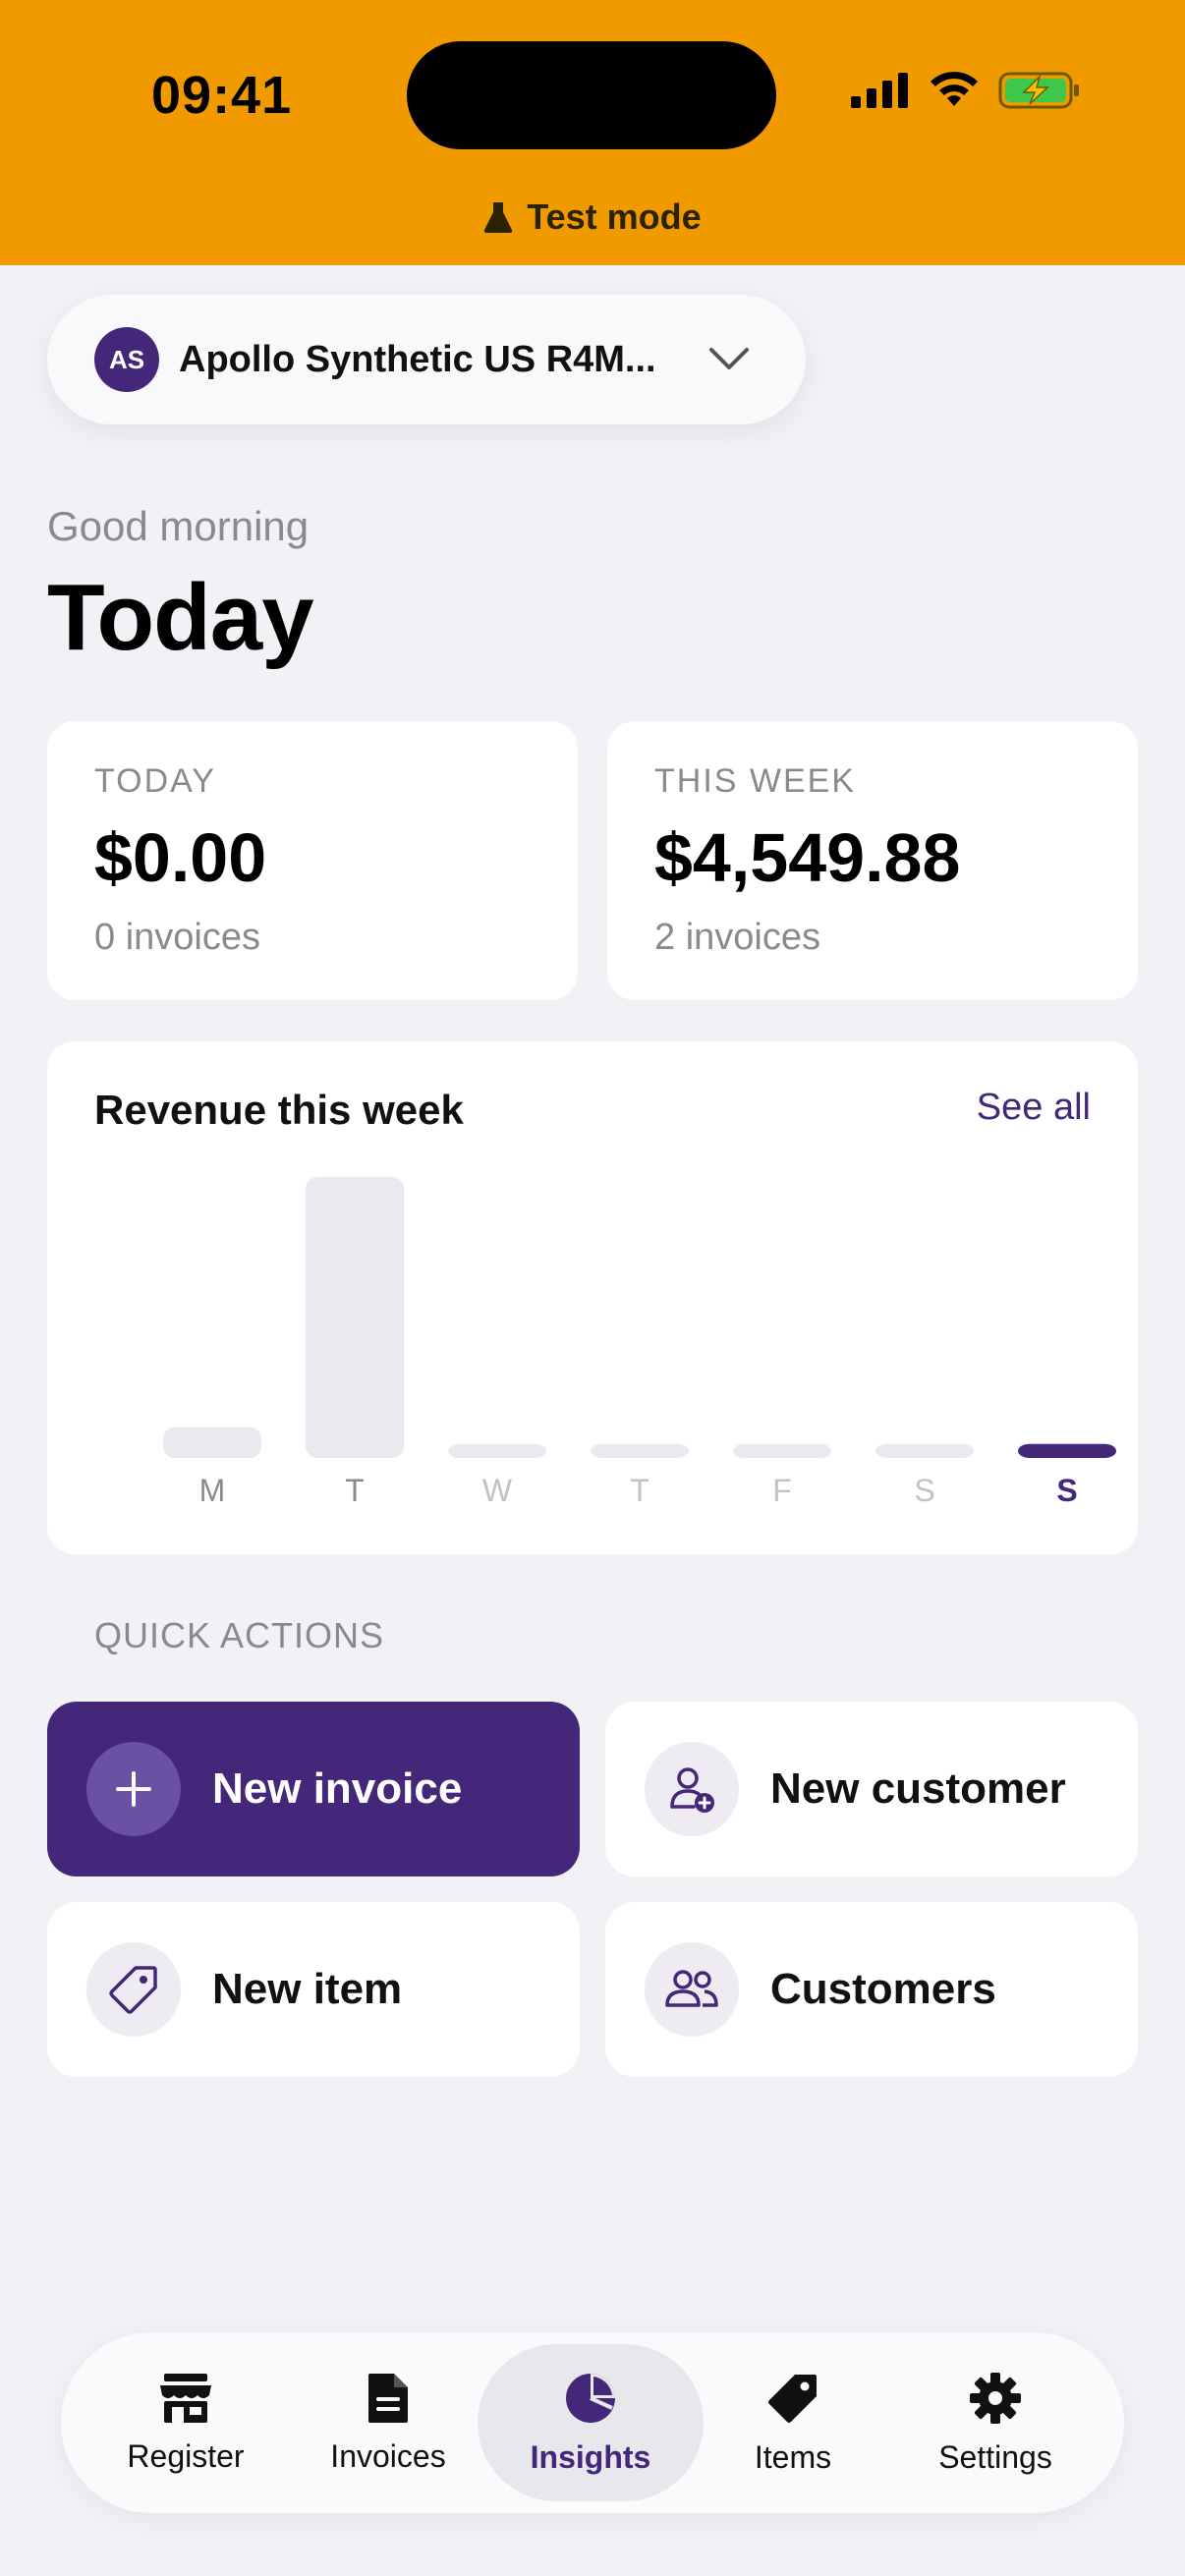  Describe the element at coordinates (1038, 90) in the screenshot. I see `battery-charging-icon` at that location.